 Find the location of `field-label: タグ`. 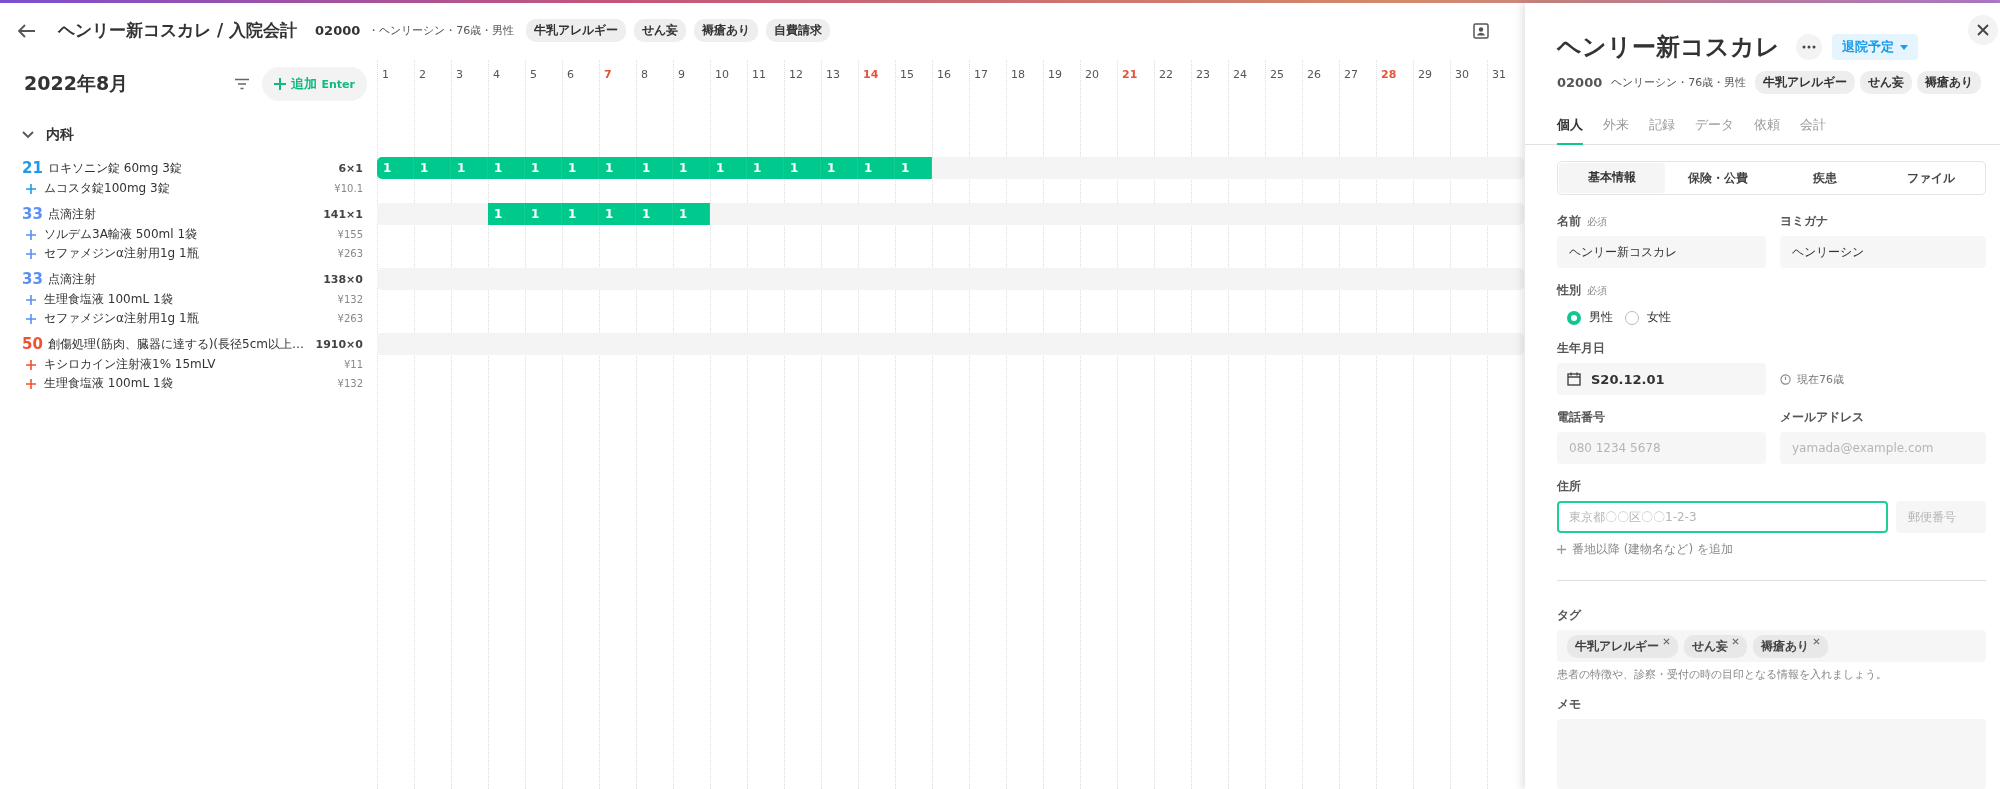

field-label: タグ is located at coordinates (1569, 615).